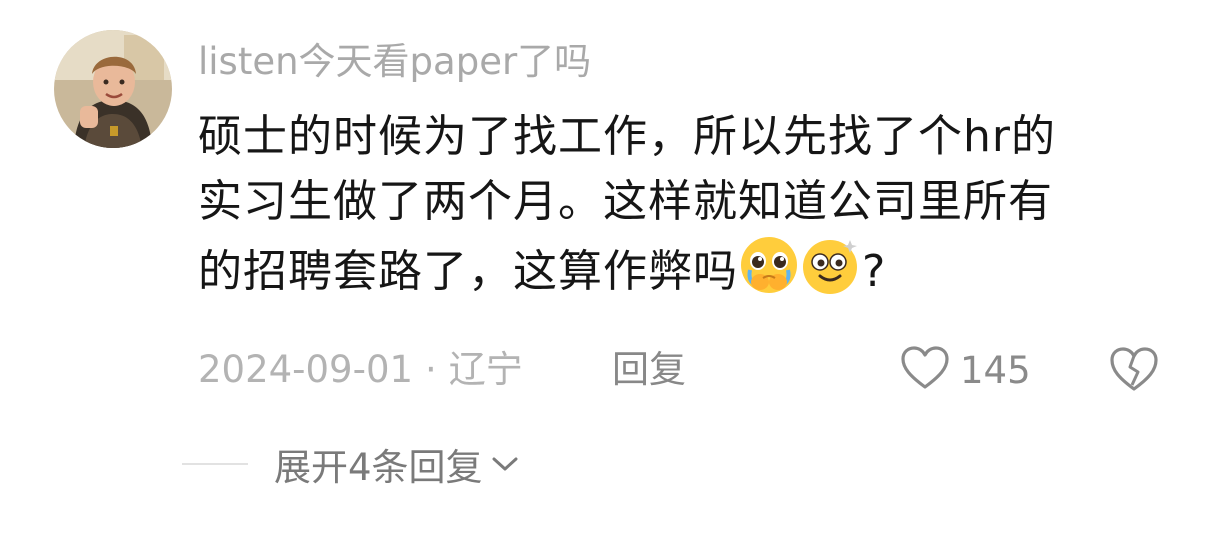  I want to click on heart-outline-icon, so click(925, 370).